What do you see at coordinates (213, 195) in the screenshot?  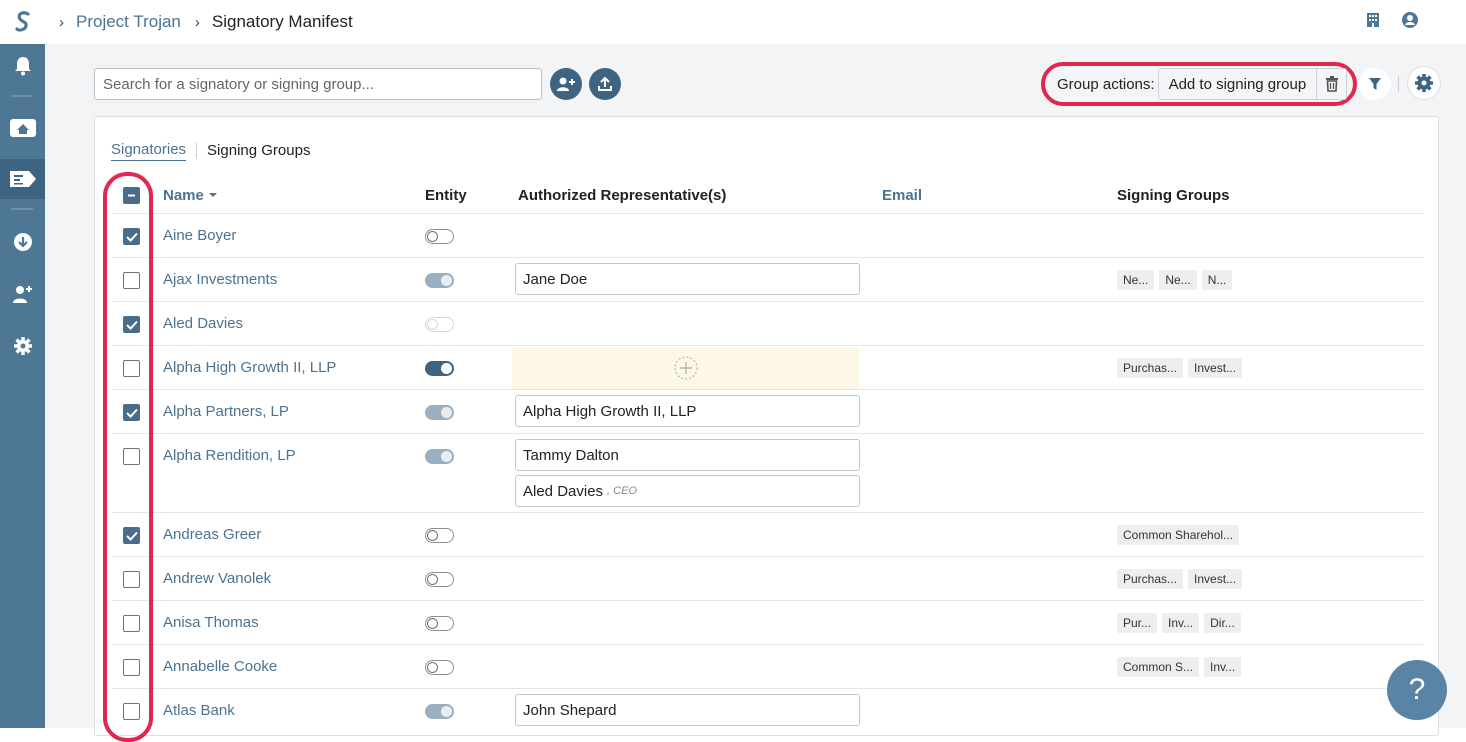 I see `sort-caret-down-icon` at bounding box center [213, 195].